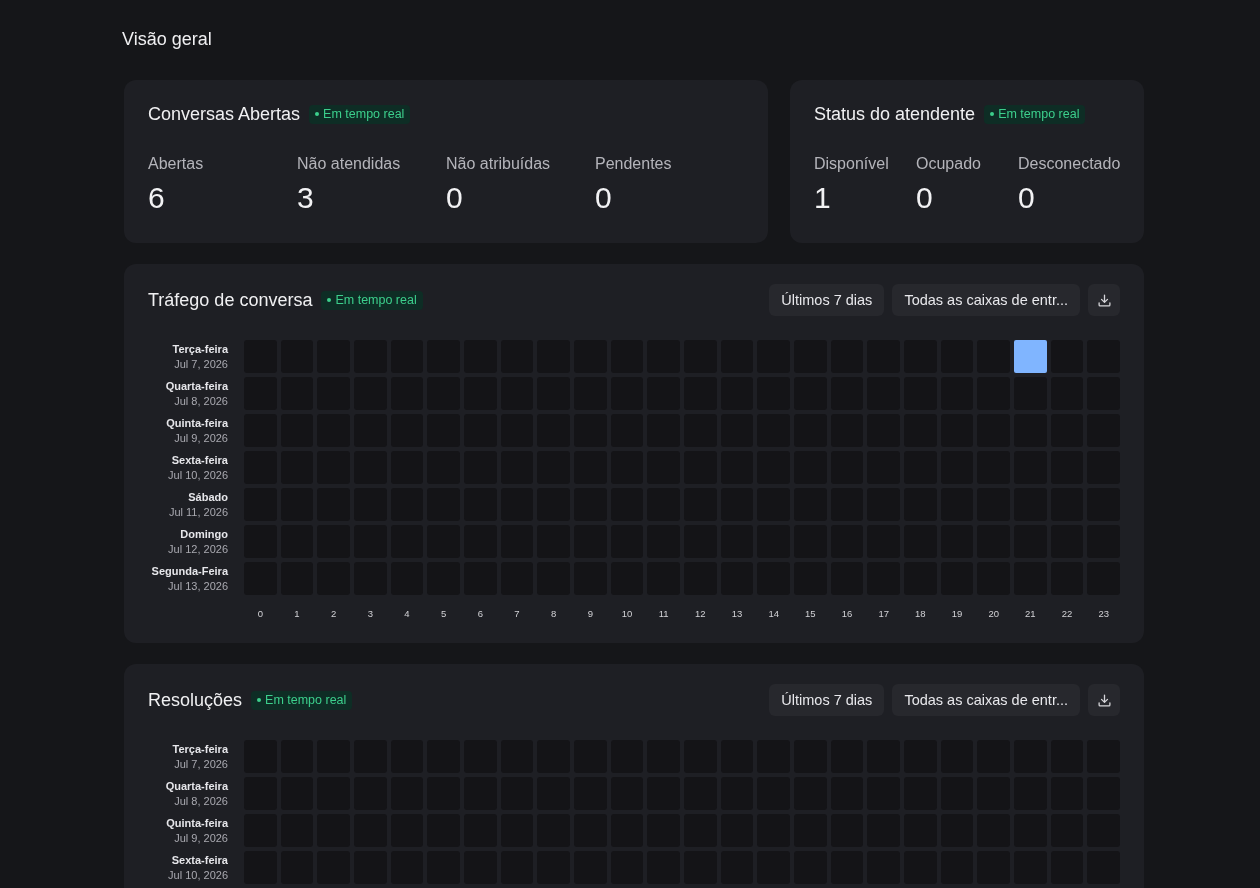 The width and height of the screenshot is (1260, 888). What do you see at coordinates (407, 614) in the screenshot?
I see `hour-label: 4` at bounding box center [407, 614].